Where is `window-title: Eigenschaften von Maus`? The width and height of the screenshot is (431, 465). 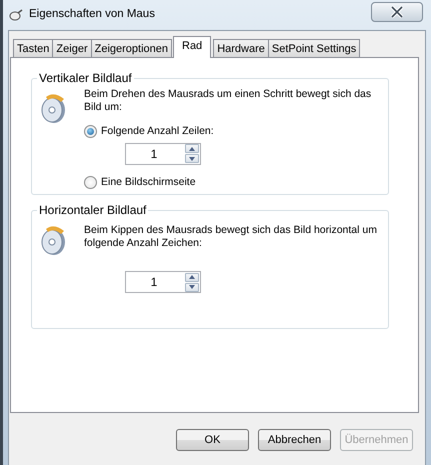
window-title: Eigenschaften von Maus is located at coordinates (92, 14).